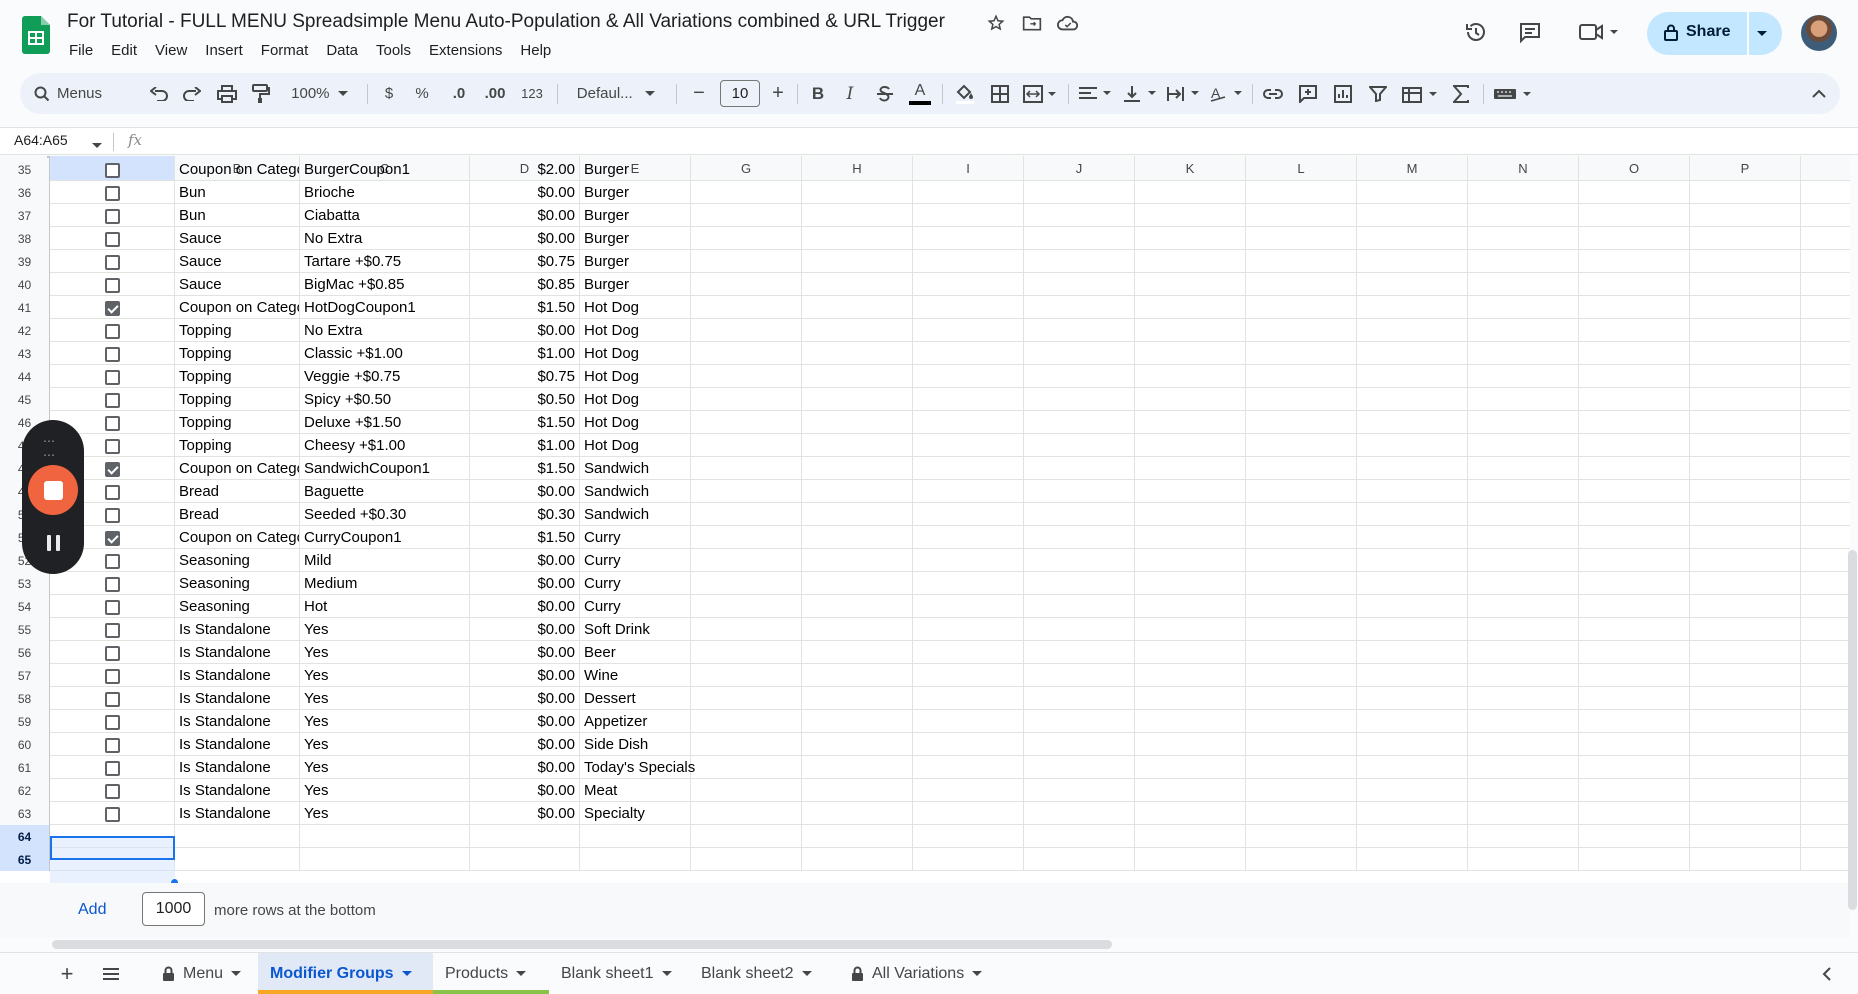  I want to click on row-header: 54, so click(25, 606).